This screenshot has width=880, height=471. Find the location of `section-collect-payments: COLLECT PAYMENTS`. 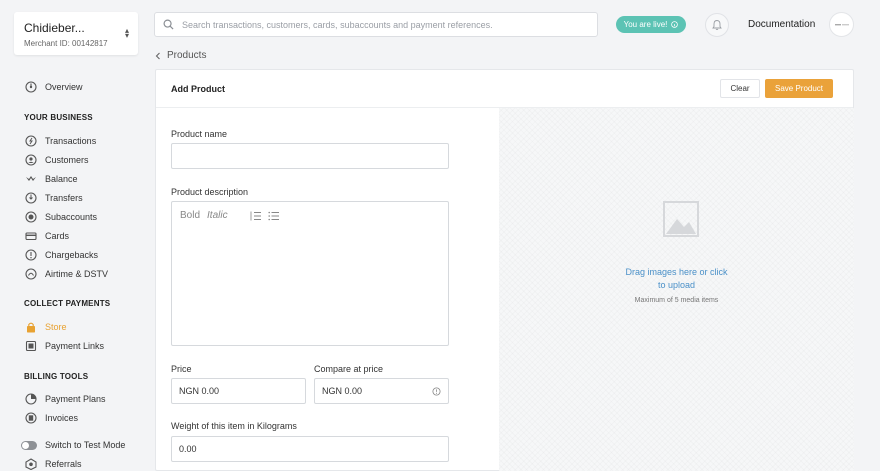

section-collect-payments: COLLECT PAYMENTS is located at coordinates (67, 303).